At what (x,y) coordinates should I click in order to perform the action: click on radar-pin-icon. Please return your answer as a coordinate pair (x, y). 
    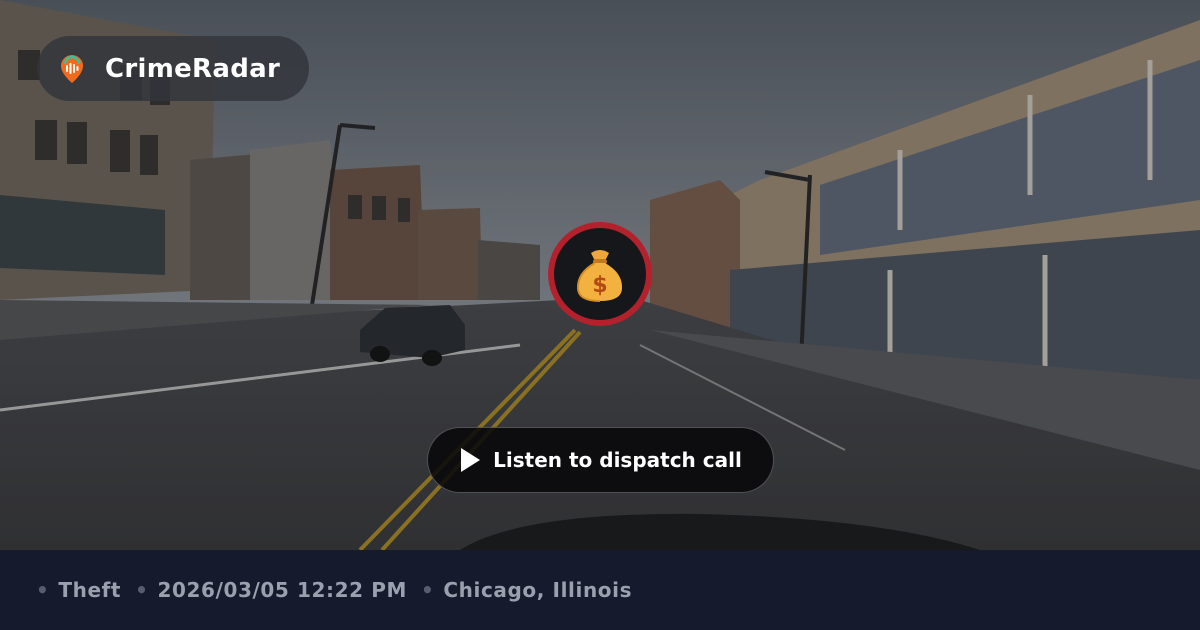
    Looking at the image, I should click on (72, 69).